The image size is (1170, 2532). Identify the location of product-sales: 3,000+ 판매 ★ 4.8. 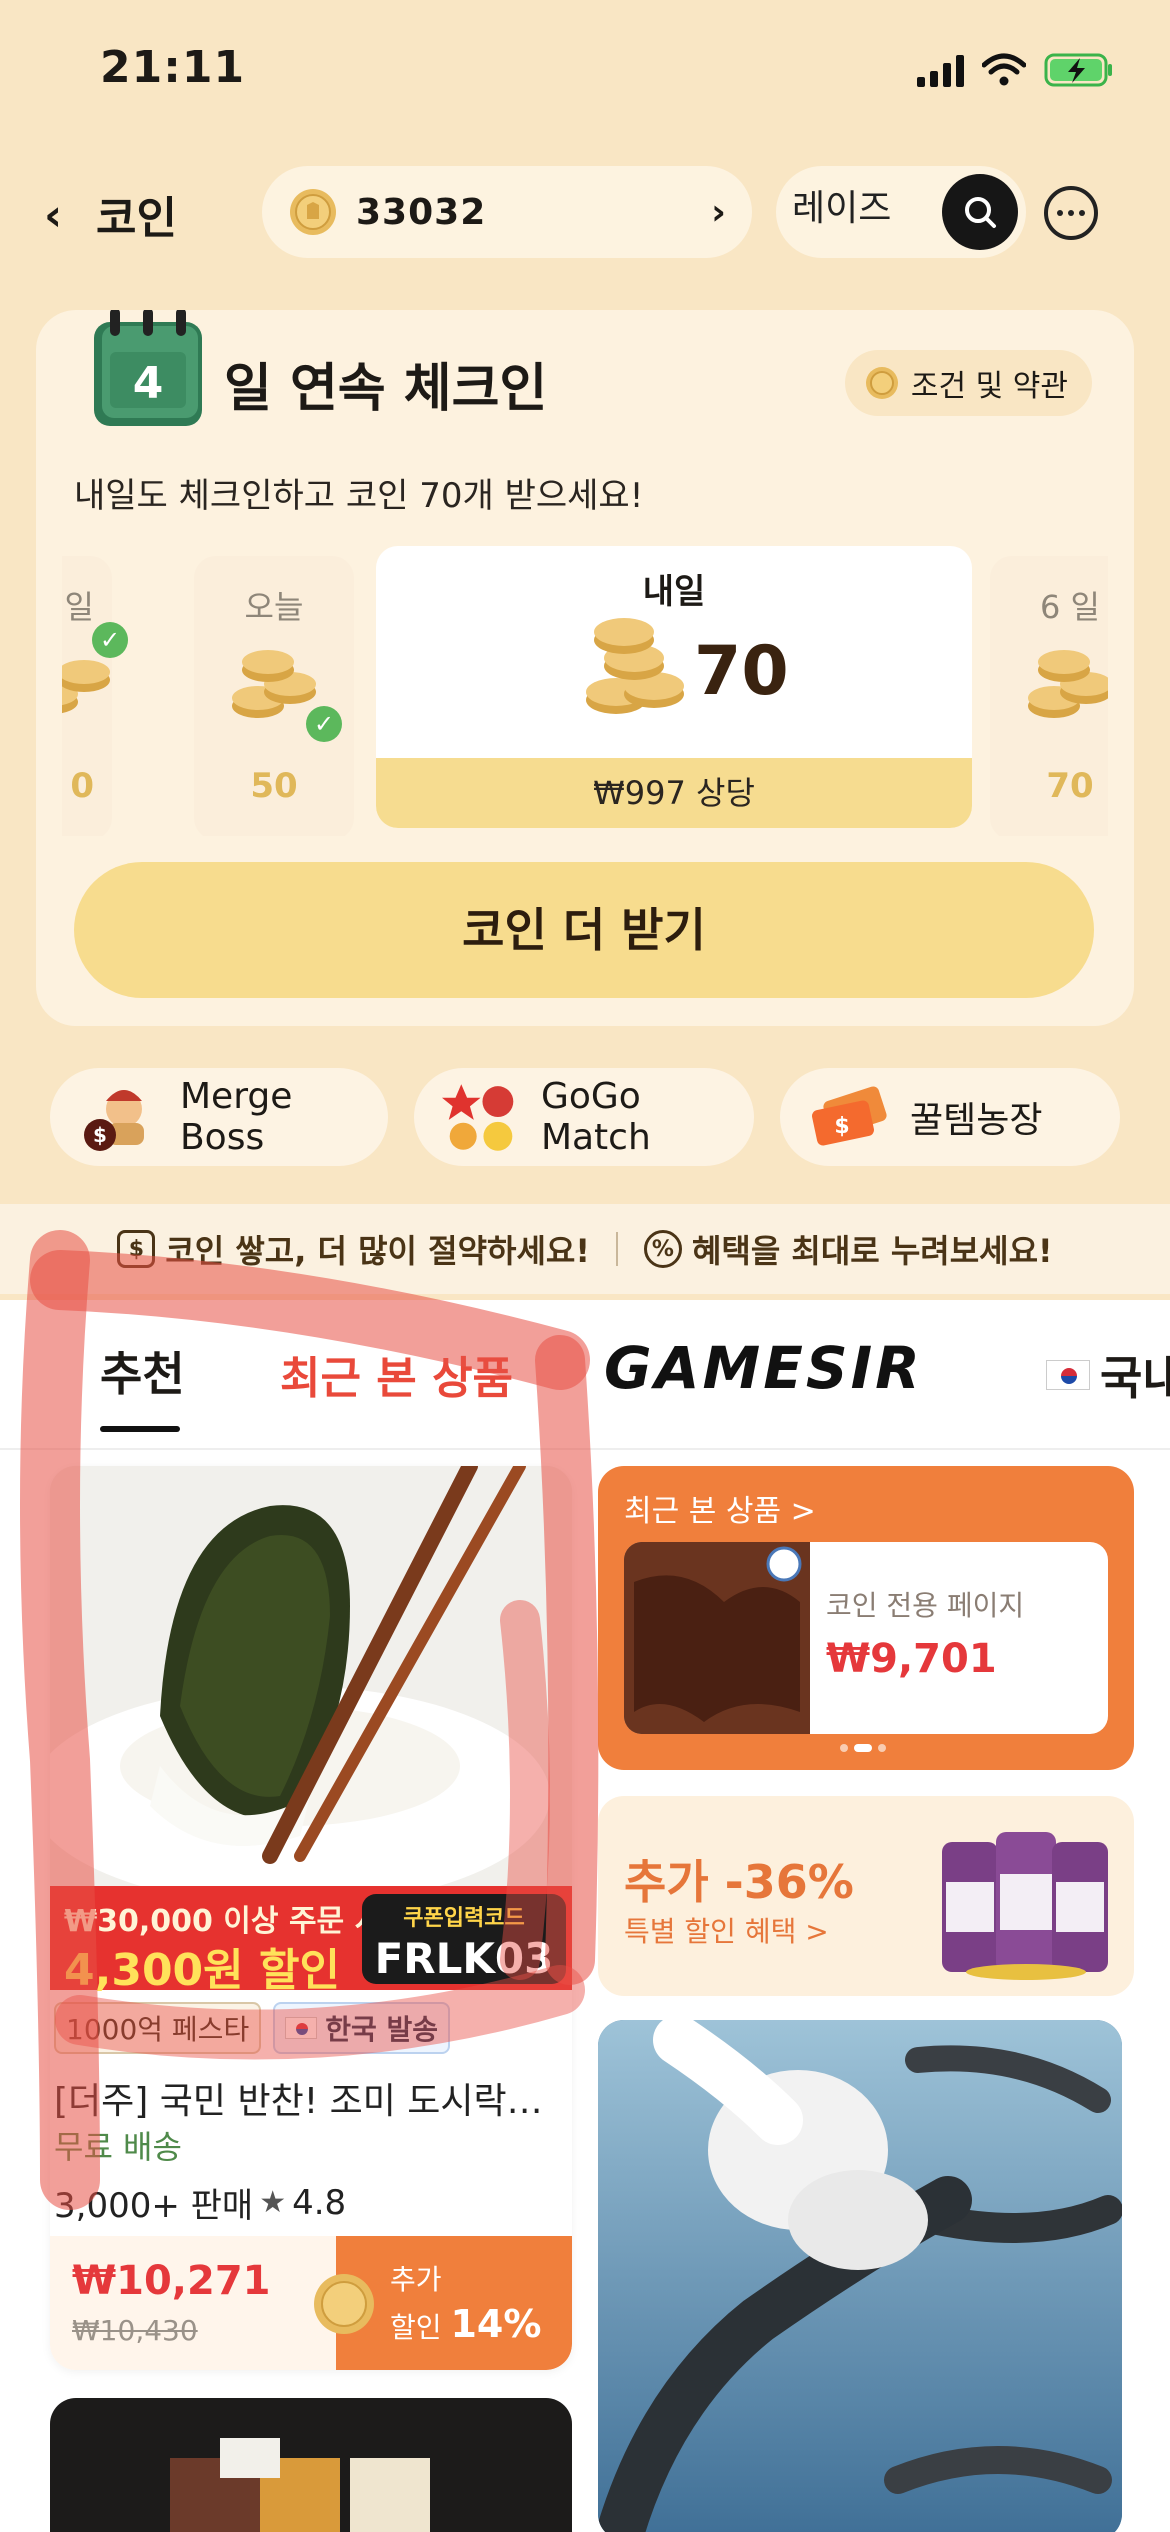
(200, 2202).